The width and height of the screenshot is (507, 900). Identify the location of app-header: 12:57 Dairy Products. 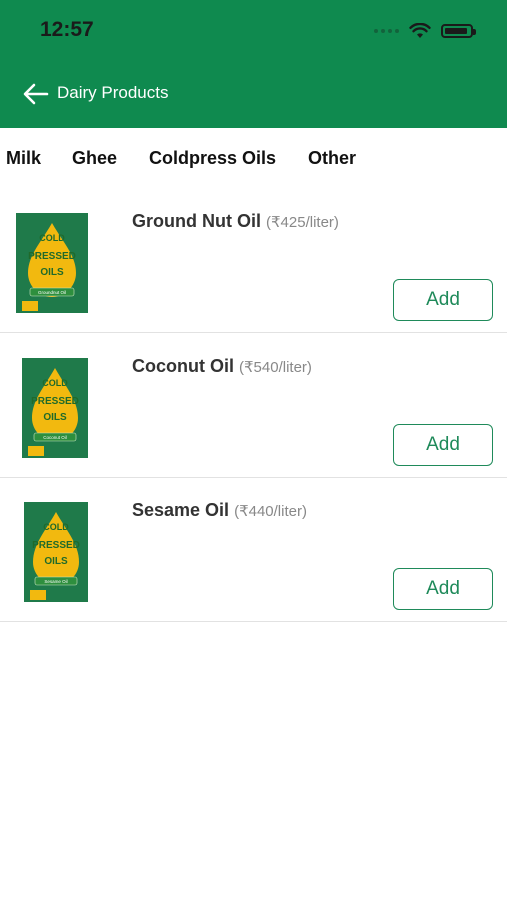
(253, 64).